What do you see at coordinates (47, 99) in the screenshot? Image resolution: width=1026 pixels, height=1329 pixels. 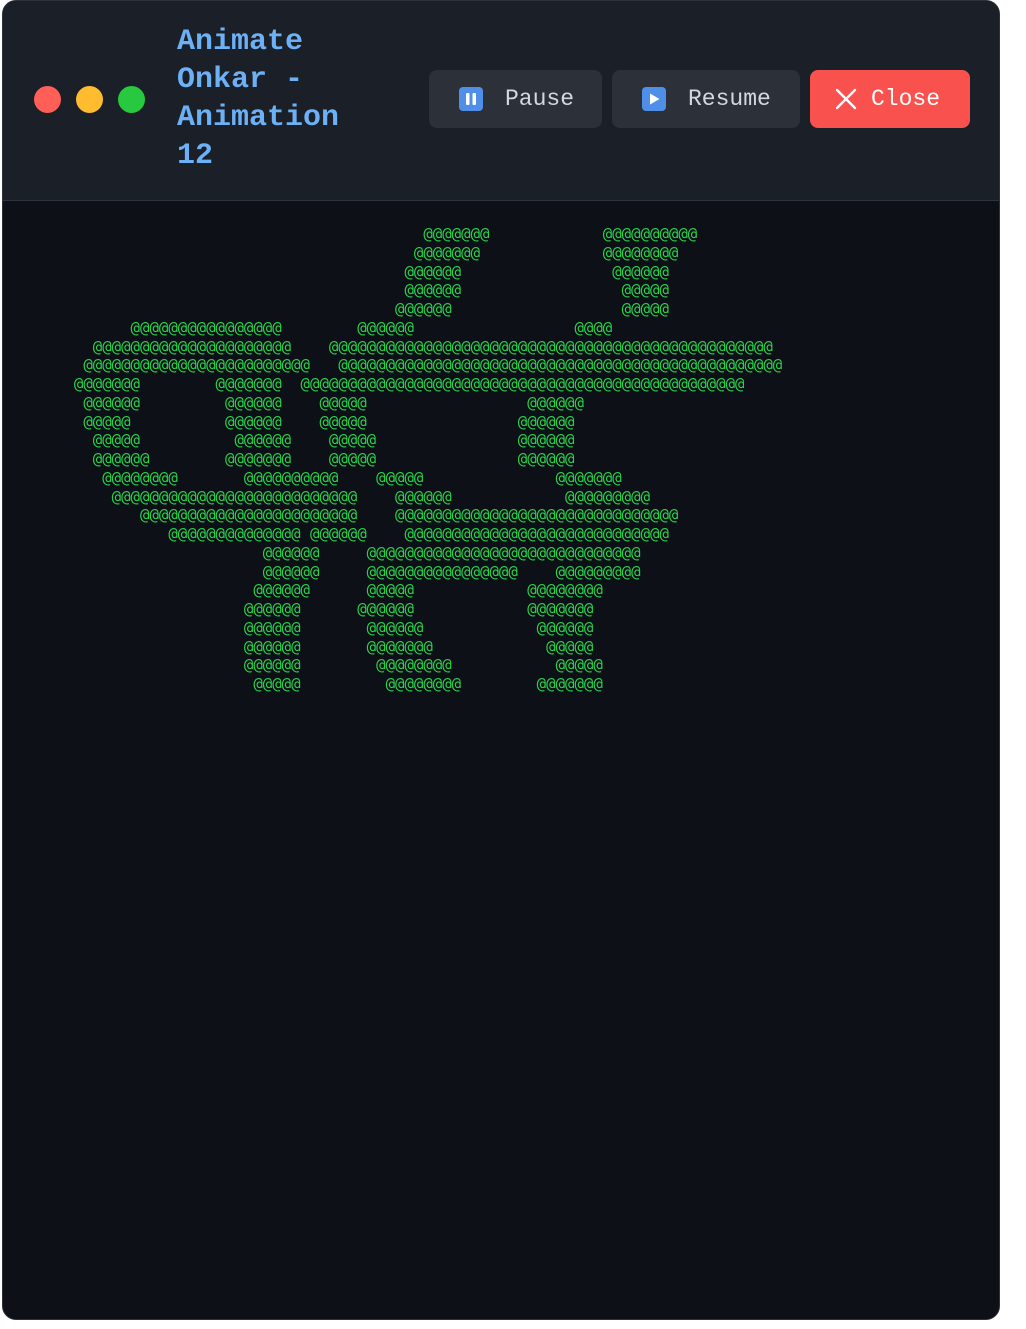 I see `close-window-dot` at bounding box center [47, 99].